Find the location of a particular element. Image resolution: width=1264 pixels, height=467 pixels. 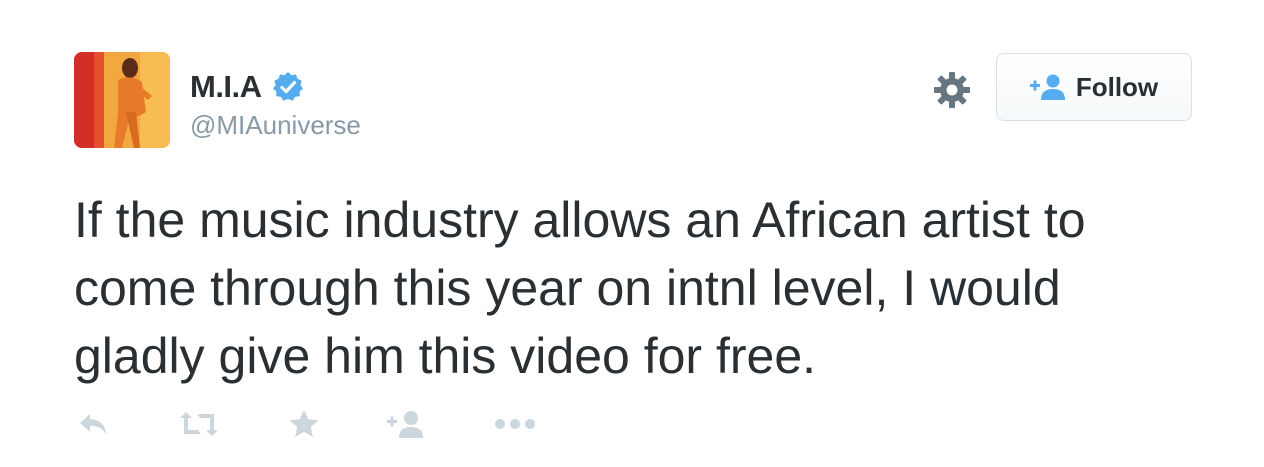

follow-button: Follow is located at coordinates (1094, 87).